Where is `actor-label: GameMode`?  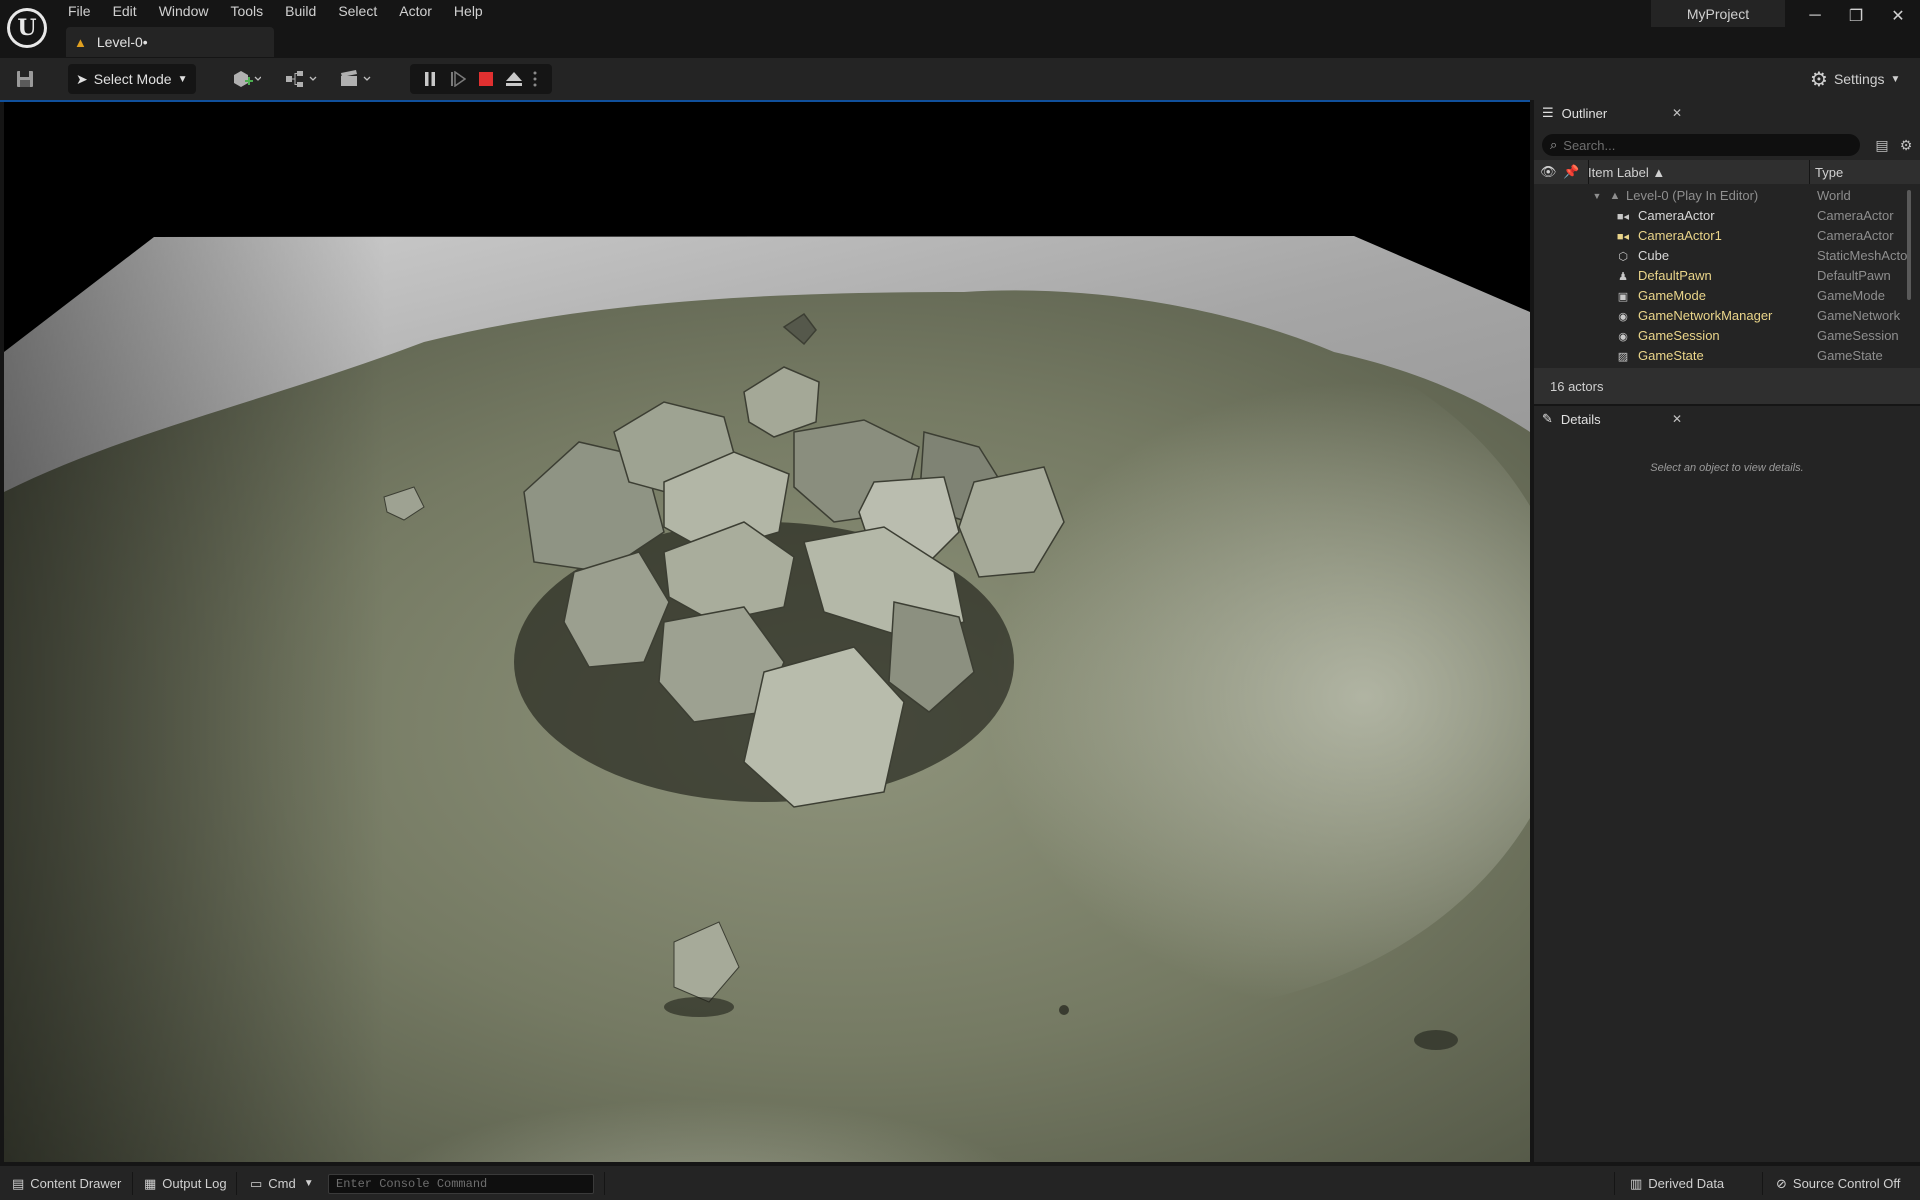
actor-label: GameMode is located at coordinates (1672, 295).